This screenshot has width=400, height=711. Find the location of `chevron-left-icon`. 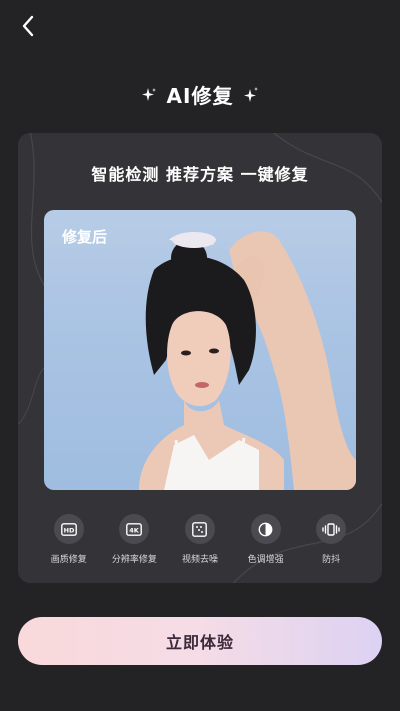

chevron-left-icon is located at coordinates (28, 26).